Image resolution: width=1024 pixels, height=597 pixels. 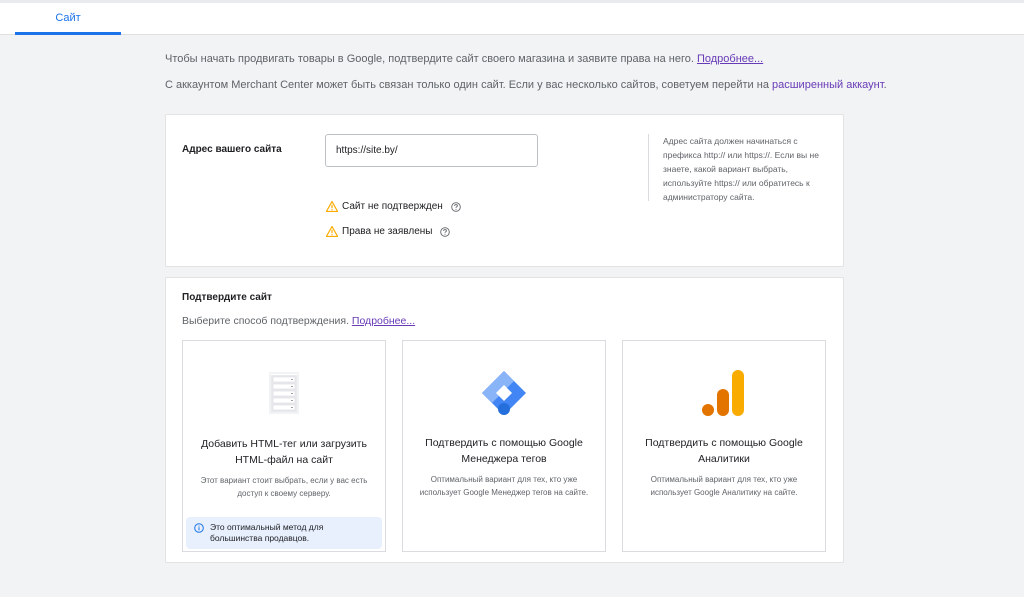 What do you see at coordinates (885, 85) in the screenshot?
I see `intro-line-2-end: .` at bounding box center [885, 85].